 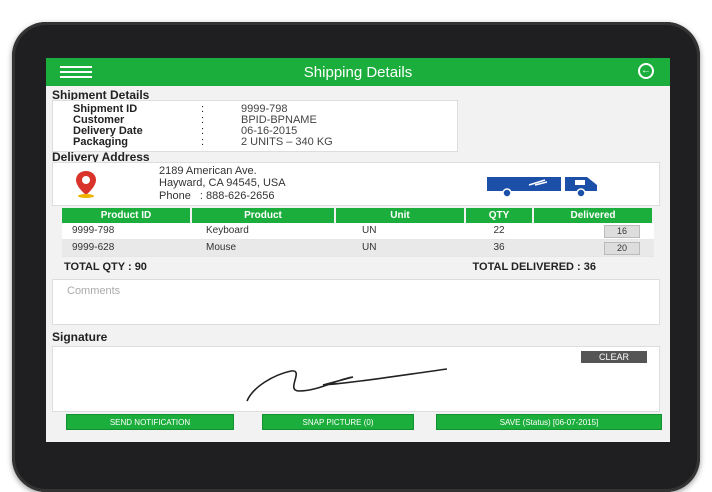 What do you see at coordinates (359, 267) in the screenshot?
I see `totals-row: TOTAL QTY : 90 TOTAL DELIVERED : 36` at bounding box center [359, 267].